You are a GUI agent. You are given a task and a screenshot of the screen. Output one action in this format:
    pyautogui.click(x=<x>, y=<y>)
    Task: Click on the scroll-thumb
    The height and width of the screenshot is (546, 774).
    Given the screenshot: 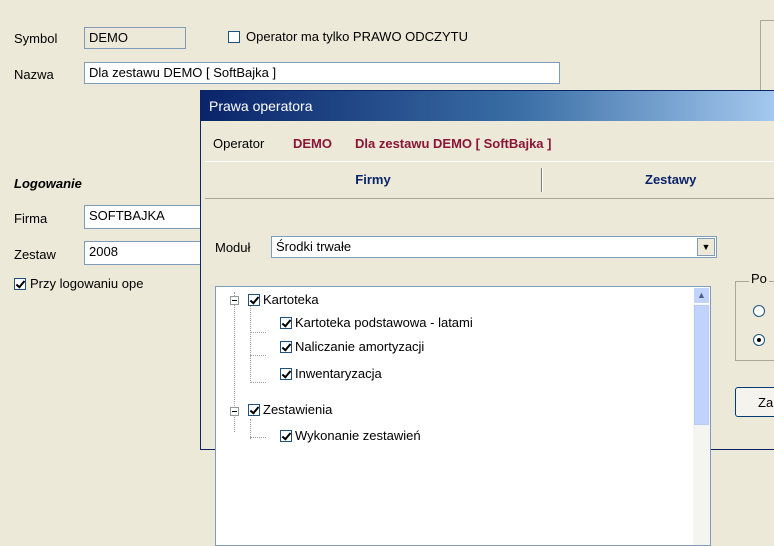 What is the action you would take?
    pyautogui.click(x=701, y=365)
    